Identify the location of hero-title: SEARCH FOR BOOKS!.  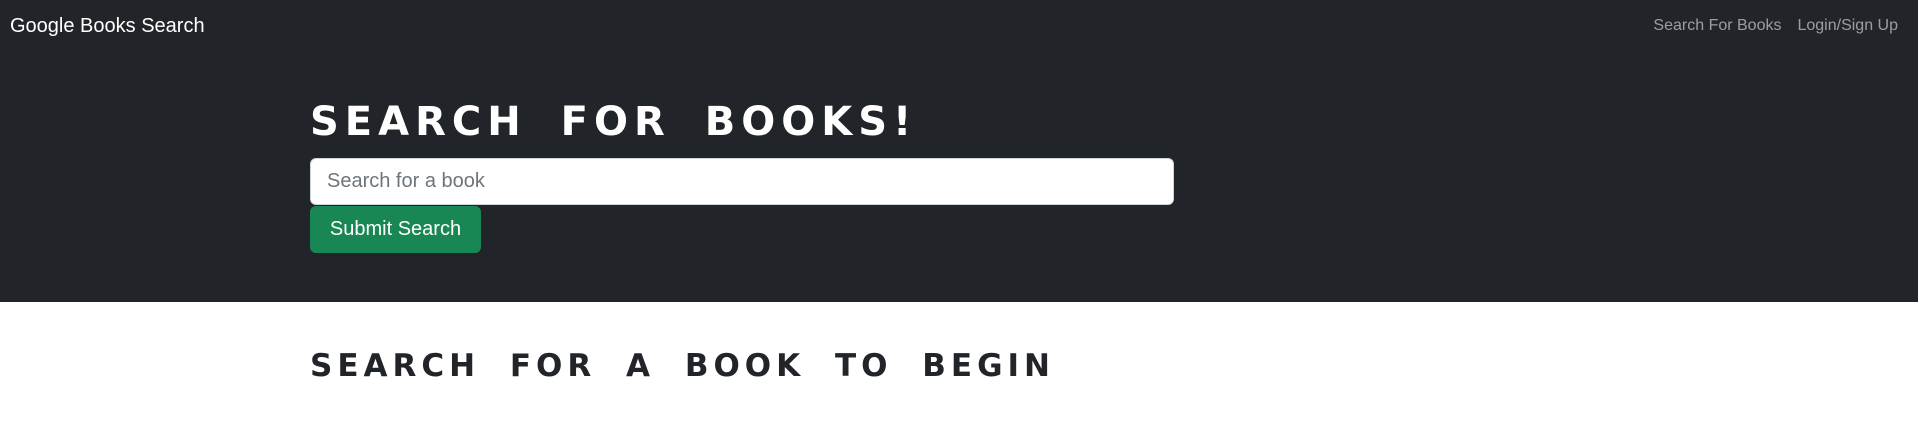
(614, 122).